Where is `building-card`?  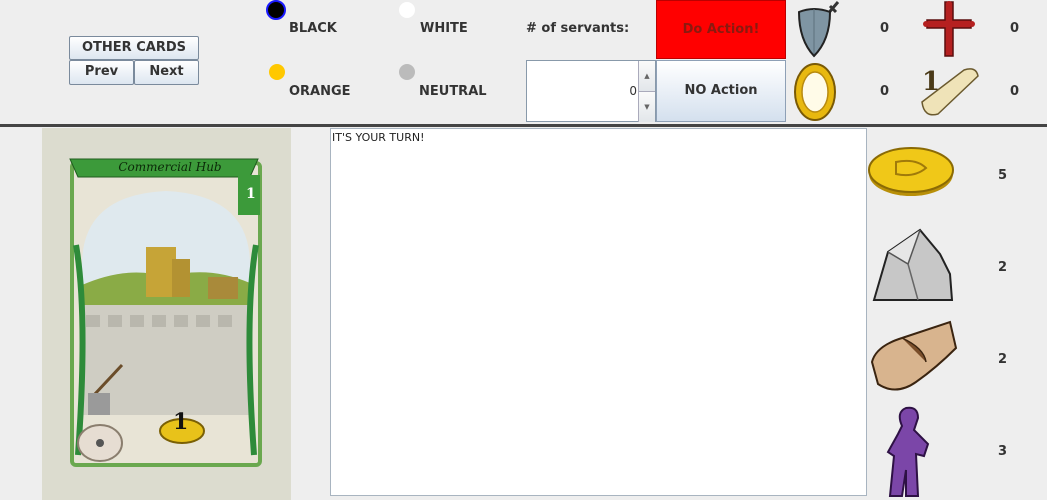
building-card is located at coordinates (166, 313).